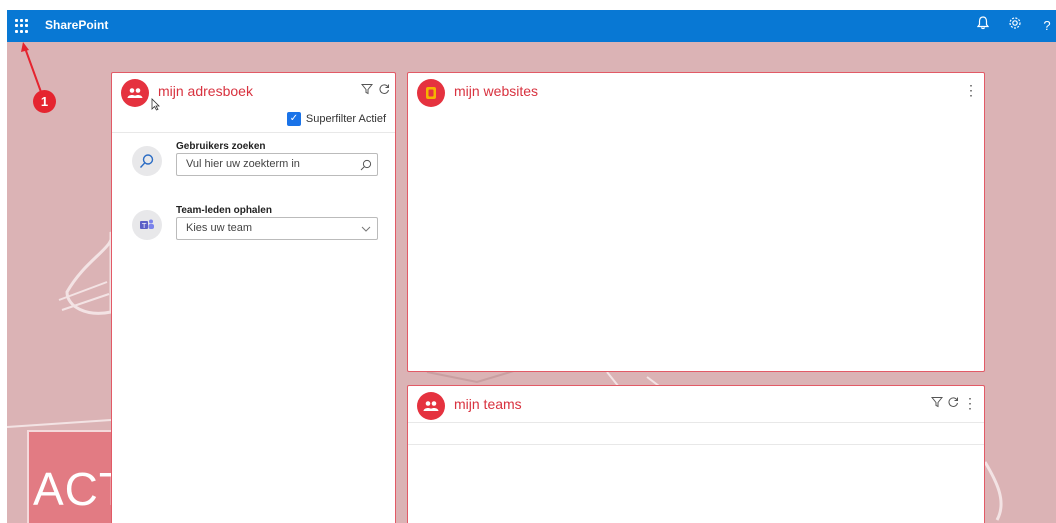  Describe the element at coordinates (345, 119) in the screenshot. I see `superfilter-label: Superfilter Actief` at that location.